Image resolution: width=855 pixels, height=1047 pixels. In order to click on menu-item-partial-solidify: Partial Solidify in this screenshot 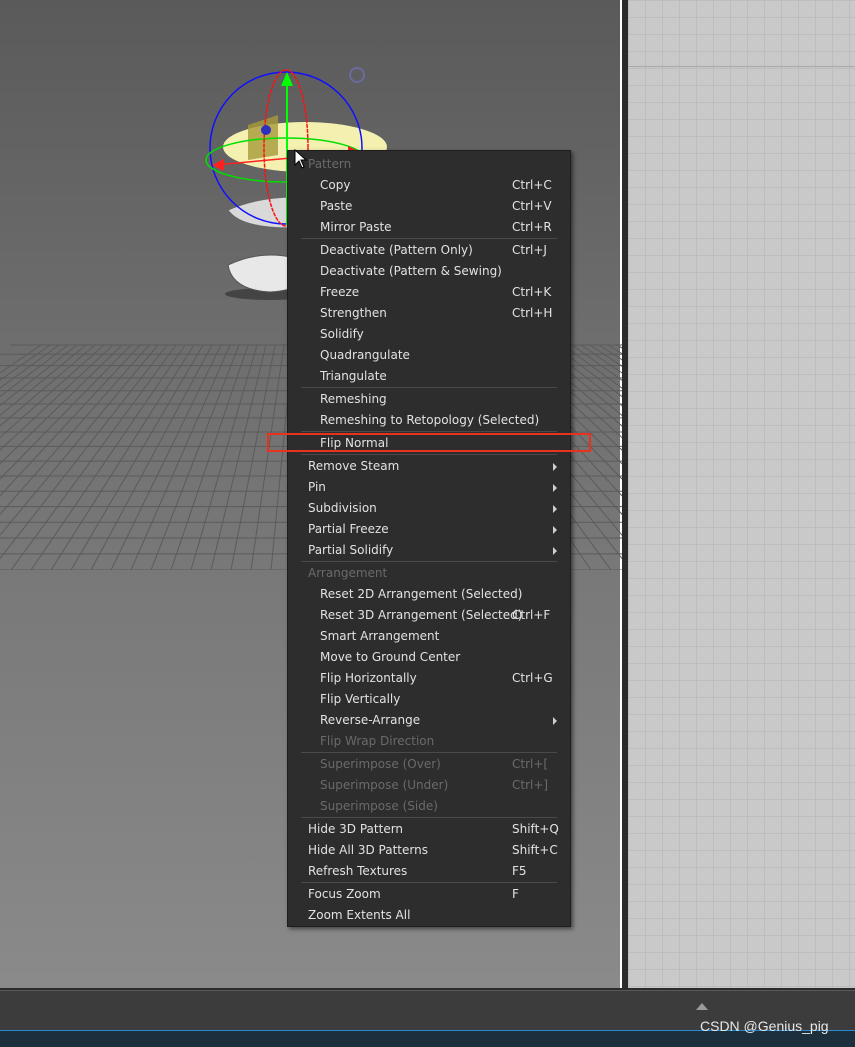, I will do `click(429, 550)`.